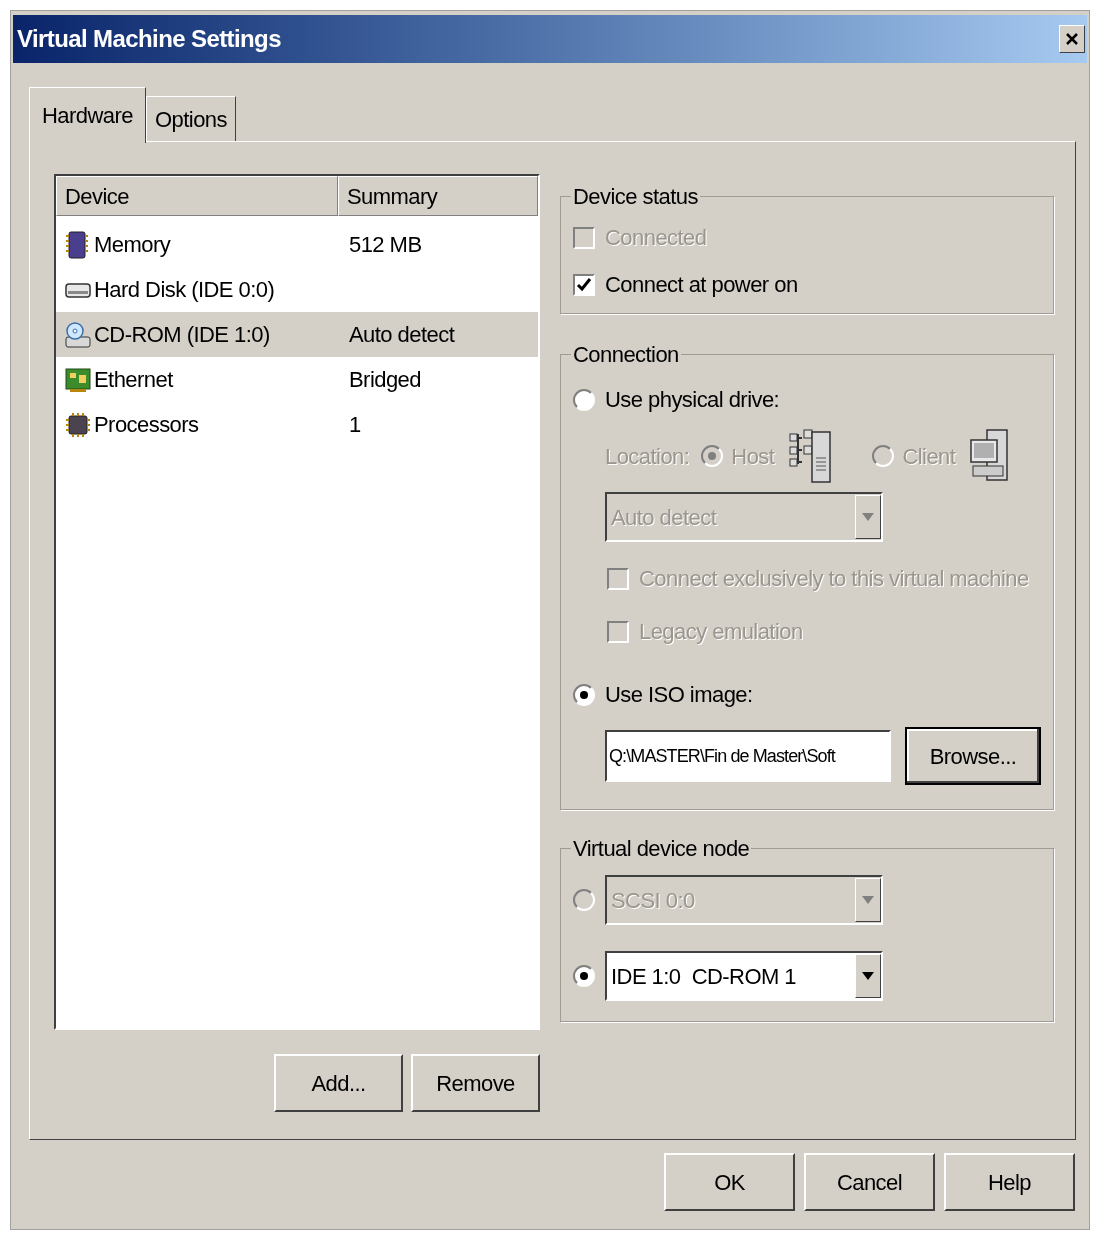  What do you see at coordinates (748, 756) in the screenshot?
I see `path-field: Q:\MASTER\Fin de Master\Soft` at bounding box center [748, 756].